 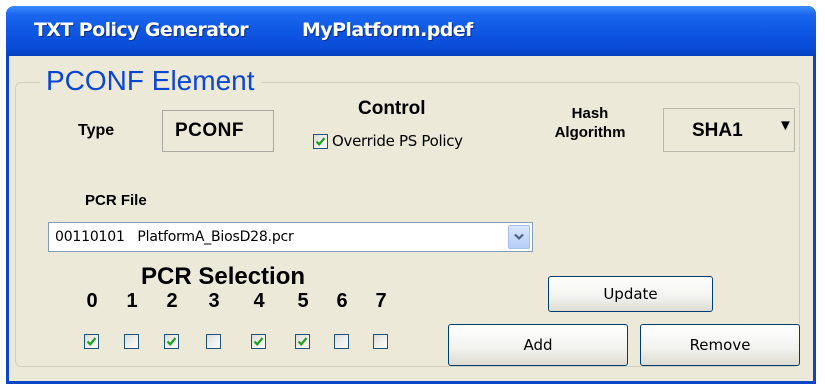 What do you see at coordinates (538, 345) in the screenshot?
I see `add-button: Add` at bounding box center [538, 345].